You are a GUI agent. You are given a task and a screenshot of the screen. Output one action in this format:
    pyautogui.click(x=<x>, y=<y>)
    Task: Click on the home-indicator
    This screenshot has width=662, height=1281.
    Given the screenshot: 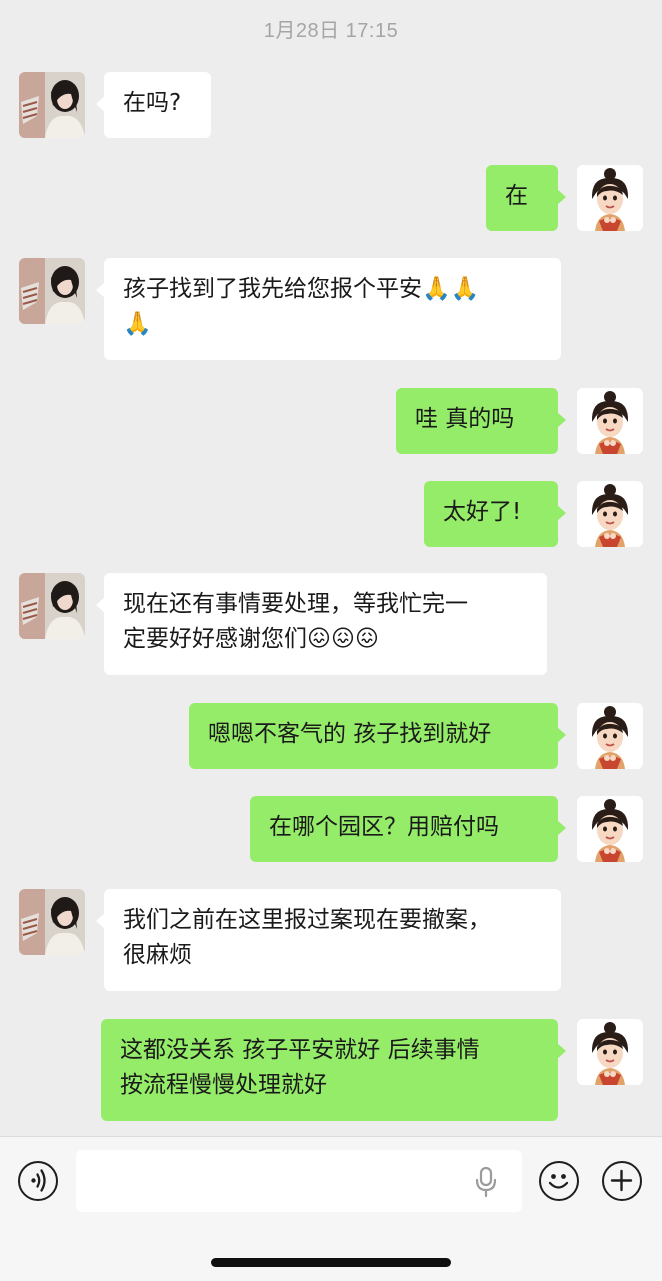 What is the action you would take?
    pyautogui.click(x=331, y=1262)
    